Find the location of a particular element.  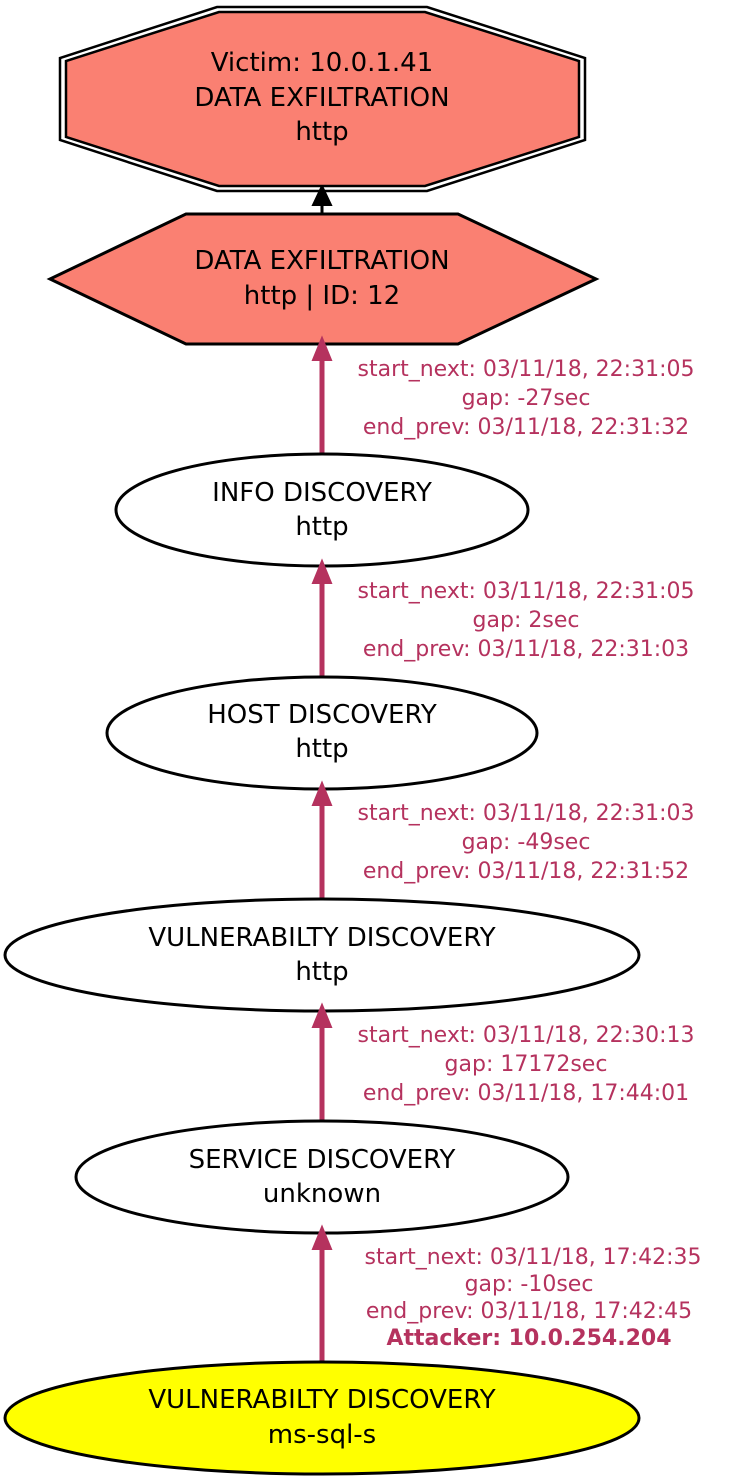

attacker-node-service: ms-sql-s is located at coordinates (322, 1435).